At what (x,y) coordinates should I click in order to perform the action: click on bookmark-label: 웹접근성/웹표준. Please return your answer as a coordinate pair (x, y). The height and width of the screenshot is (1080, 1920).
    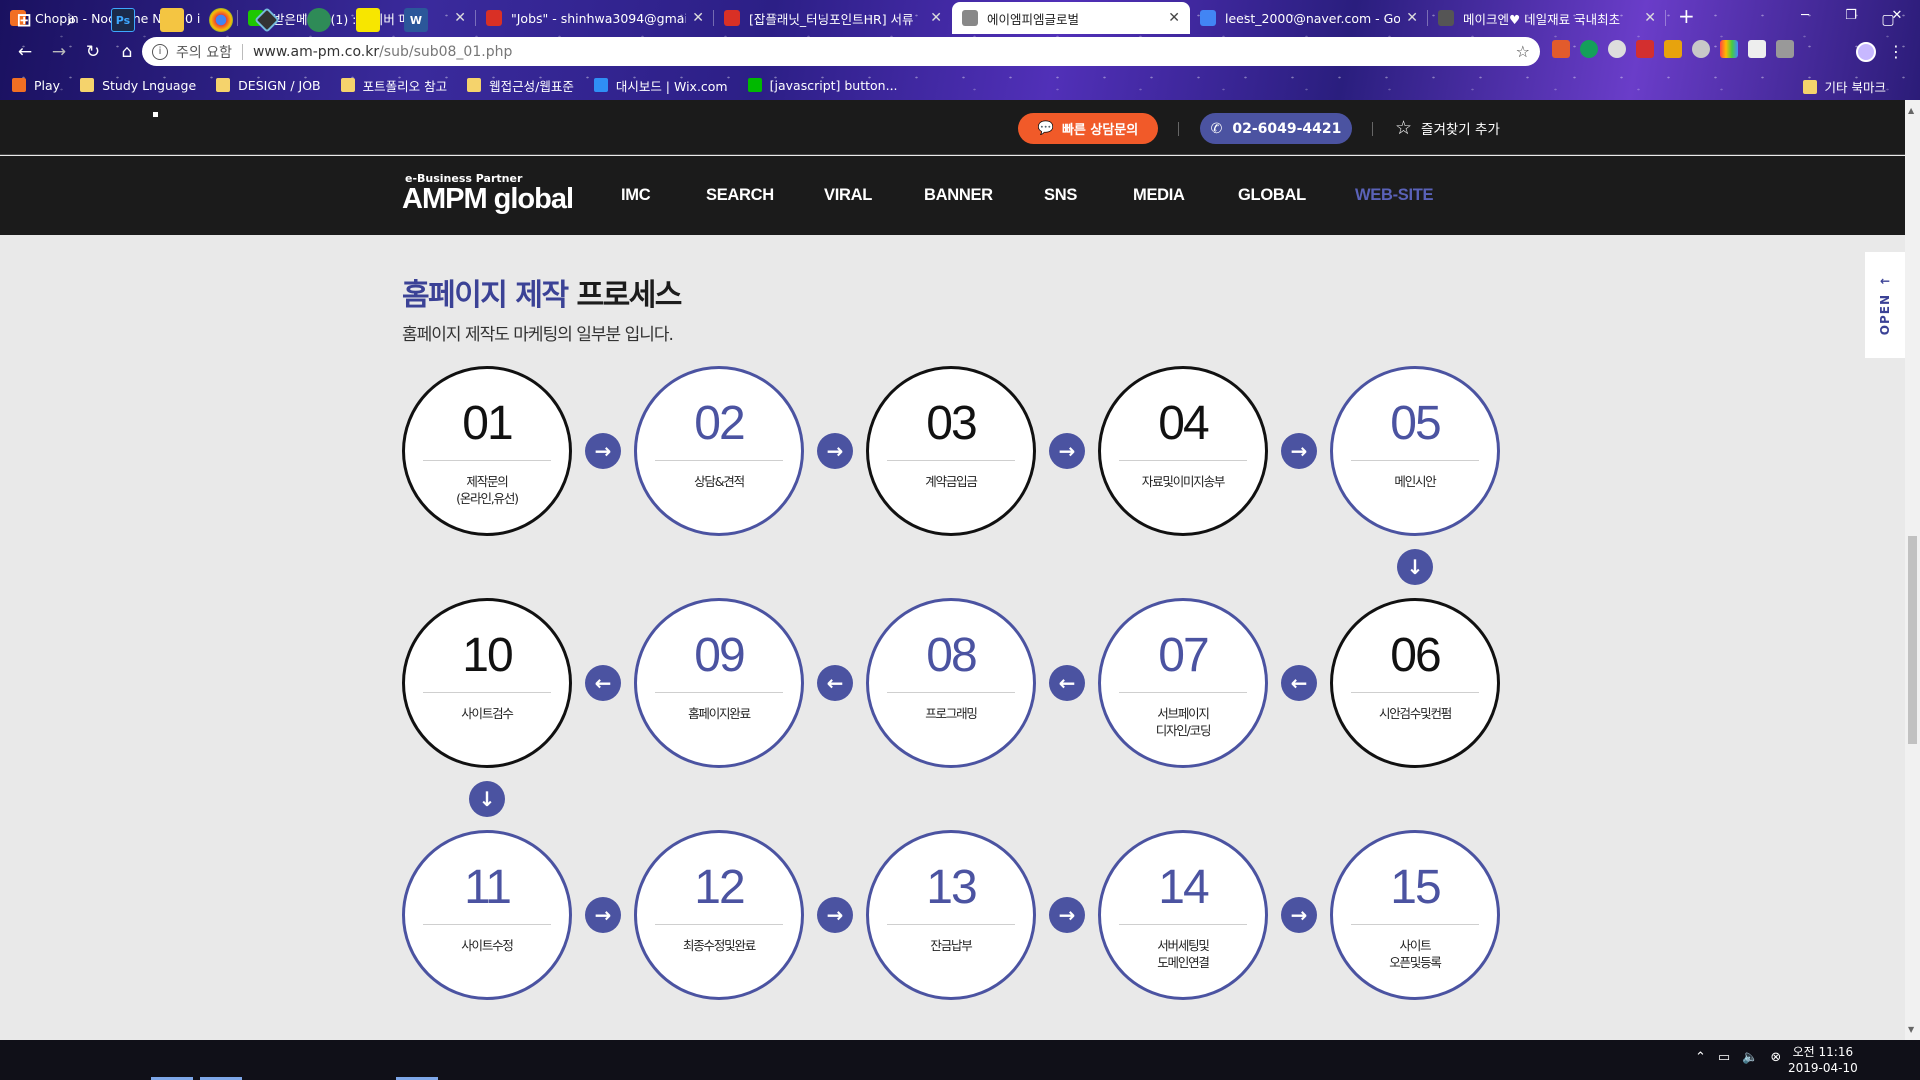
    Looking at the image, I should click on (531, 86).